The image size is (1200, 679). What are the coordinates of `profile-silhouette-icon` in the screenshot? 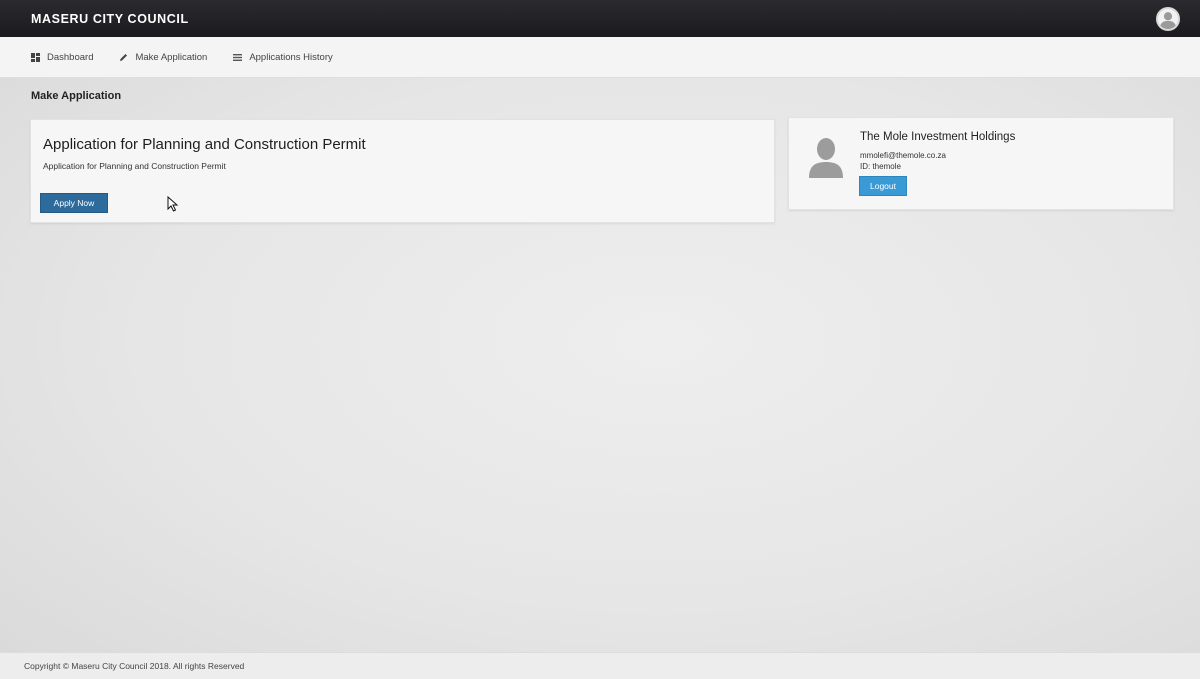 It's located at (826, 158).